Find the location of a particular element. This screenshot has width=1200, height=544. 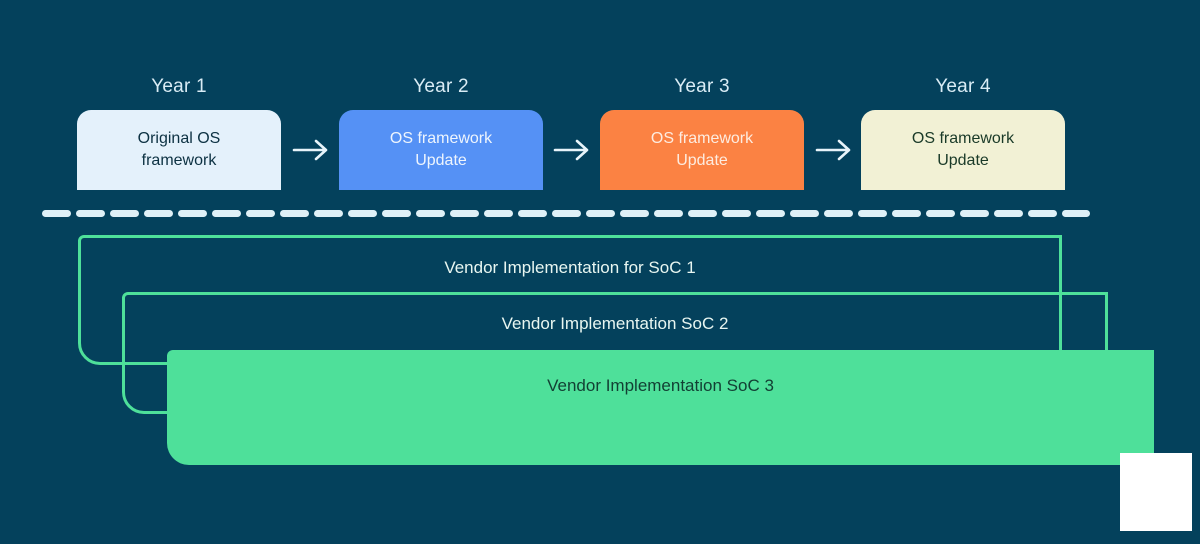

os-box-year-2: OS framework Update is located at coordinates (441, 150).